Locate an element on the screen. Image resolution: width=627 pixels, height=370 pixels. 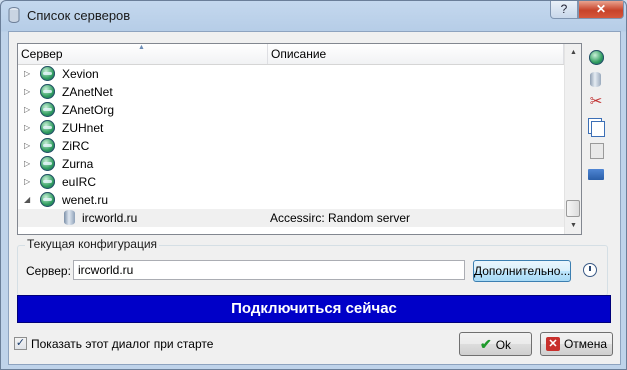
network-name: wenet.ru is located at coordinates (85, 200).